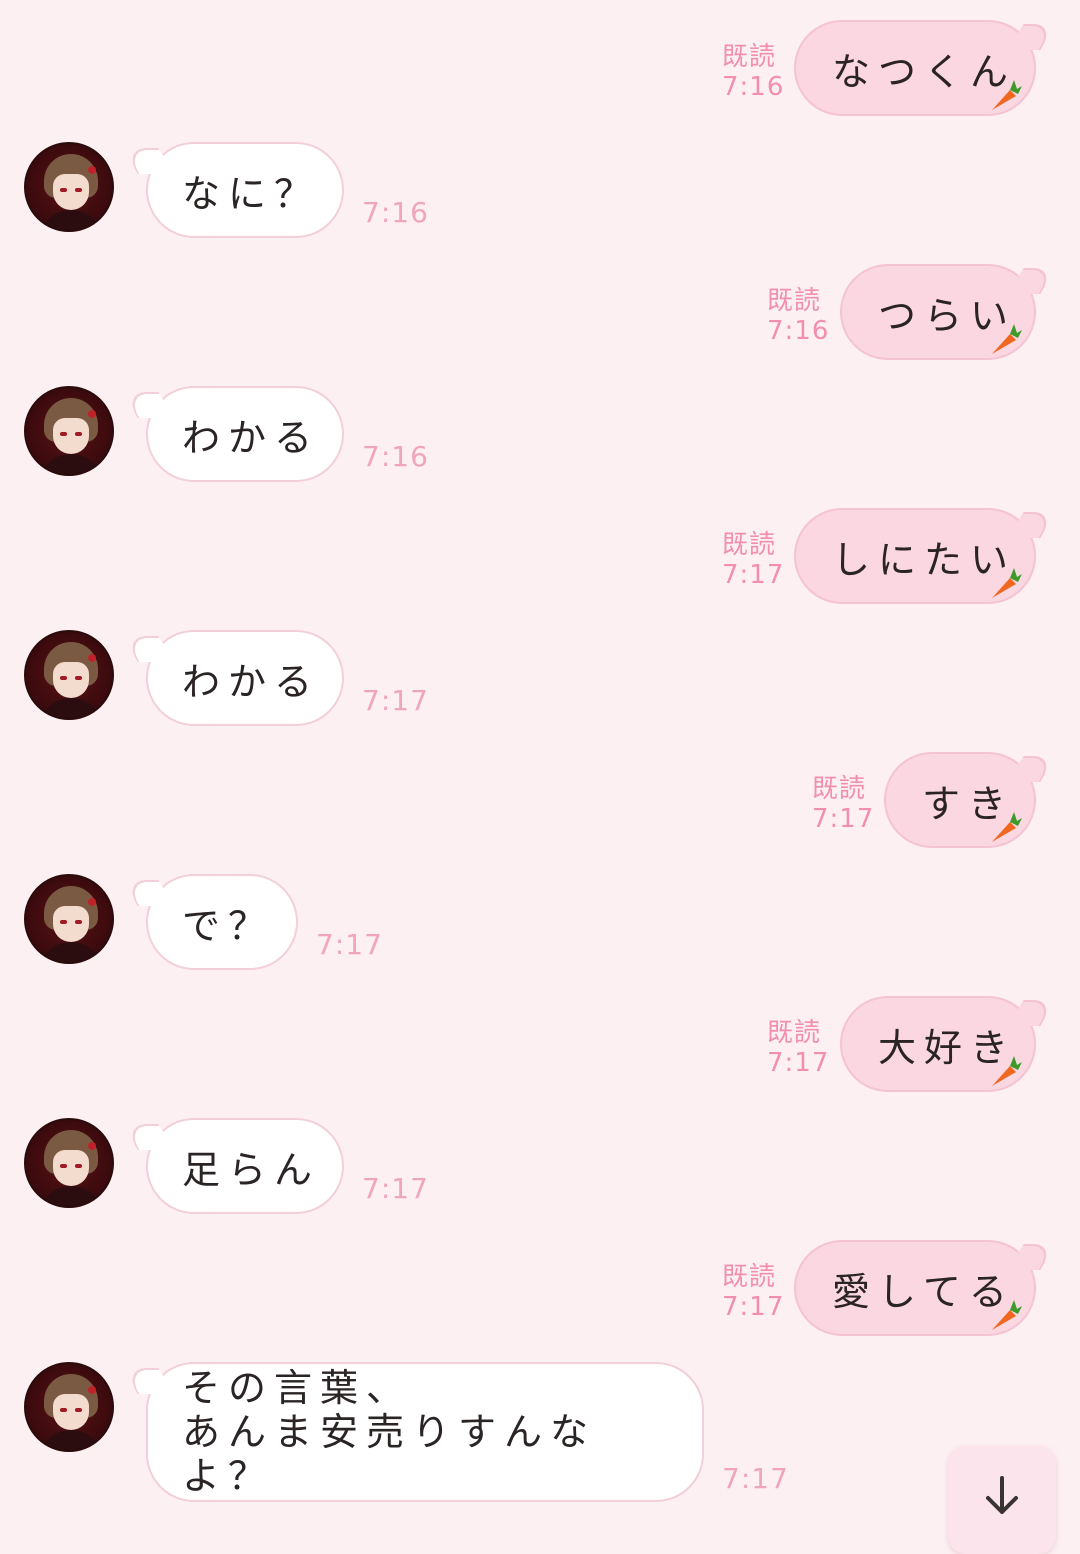 Image resolution: width=1080 pixels, height=1554 pixels. What do you see at coordinates (540, 558) in the screenshot?
I see `message-row-outgoing: 既読 7:17 しにたい` at bounding box center [540, 558].